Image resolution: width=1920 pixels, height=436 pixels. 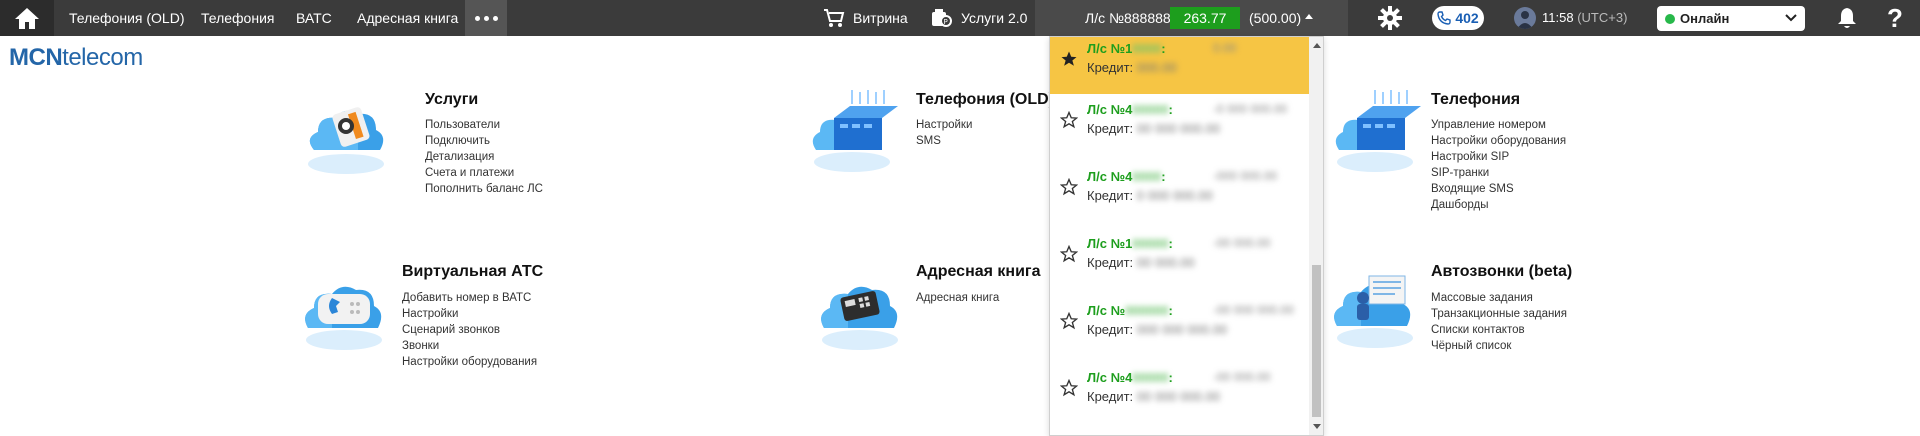 I want to click on services2-label: Услуги 2.0, so click(x=994, y=18).